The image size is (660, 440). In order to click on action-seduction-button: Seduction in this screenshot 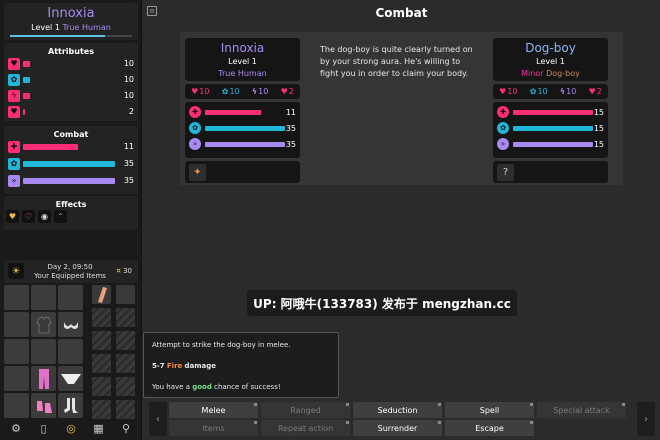, I will do `click(397, 410)`.